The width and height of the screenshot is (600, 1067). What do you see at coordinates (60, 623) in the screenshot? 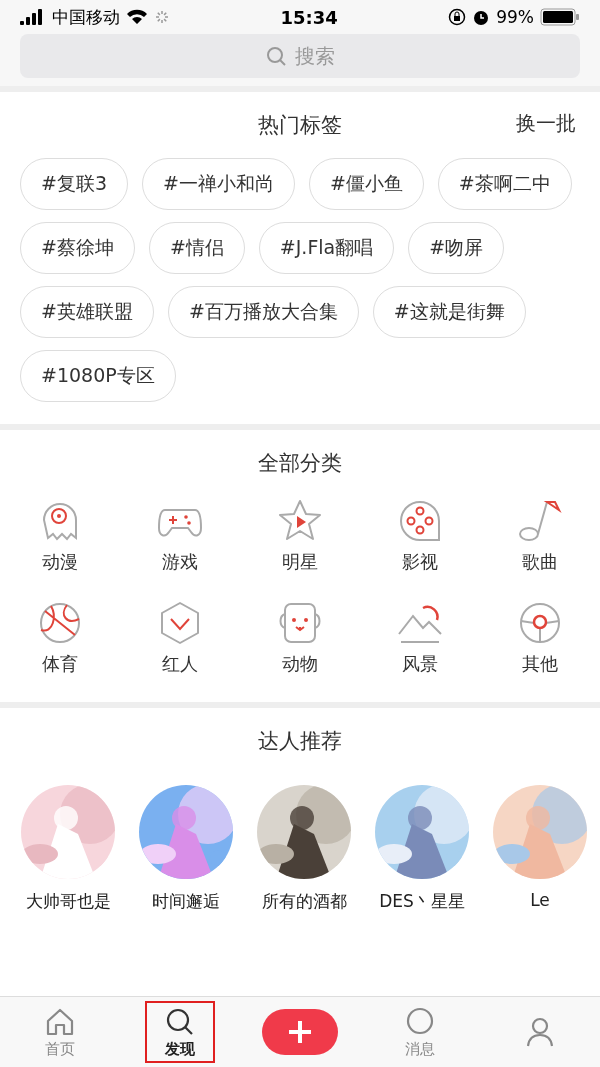
I see `basketball-icon` at bounding box center [60, 623].